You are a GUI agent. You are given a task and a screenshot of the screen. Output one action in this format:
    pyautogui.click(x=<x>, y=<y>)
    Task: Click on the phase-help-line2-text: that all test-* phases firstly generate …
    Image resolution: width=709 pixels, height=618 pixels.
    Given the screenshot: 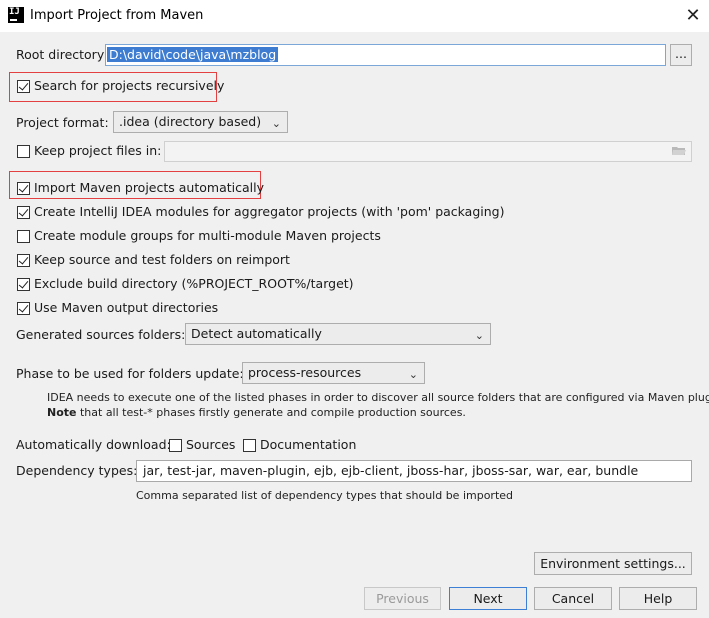 What is the action you would take?
    pyautogui.click(x=271, y=412)
    